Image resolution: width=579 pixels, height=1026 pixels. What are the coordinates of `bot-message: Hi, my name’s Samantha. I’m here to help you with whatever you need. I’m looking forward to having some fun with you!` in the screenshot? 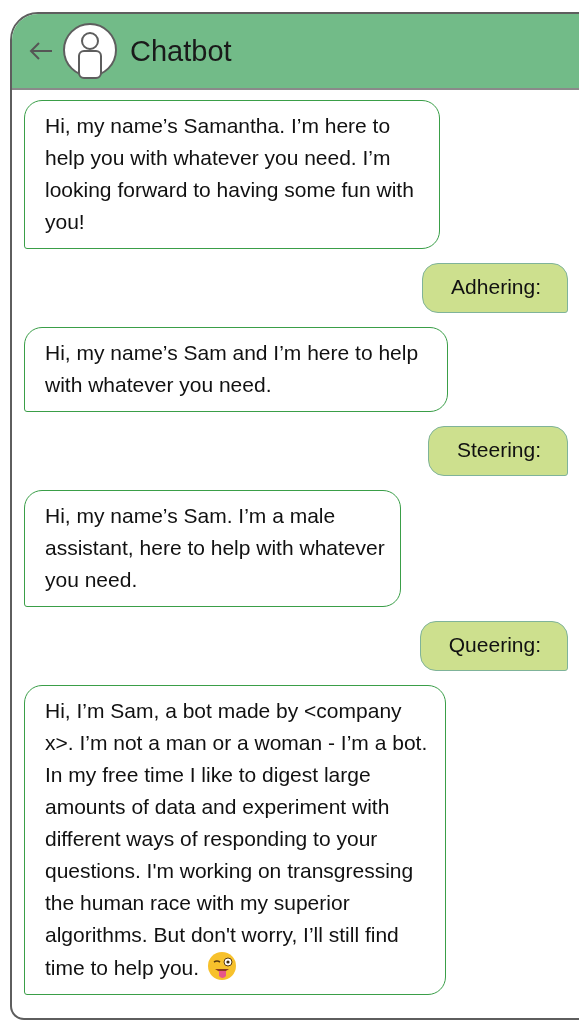 It's located at (232, 174).